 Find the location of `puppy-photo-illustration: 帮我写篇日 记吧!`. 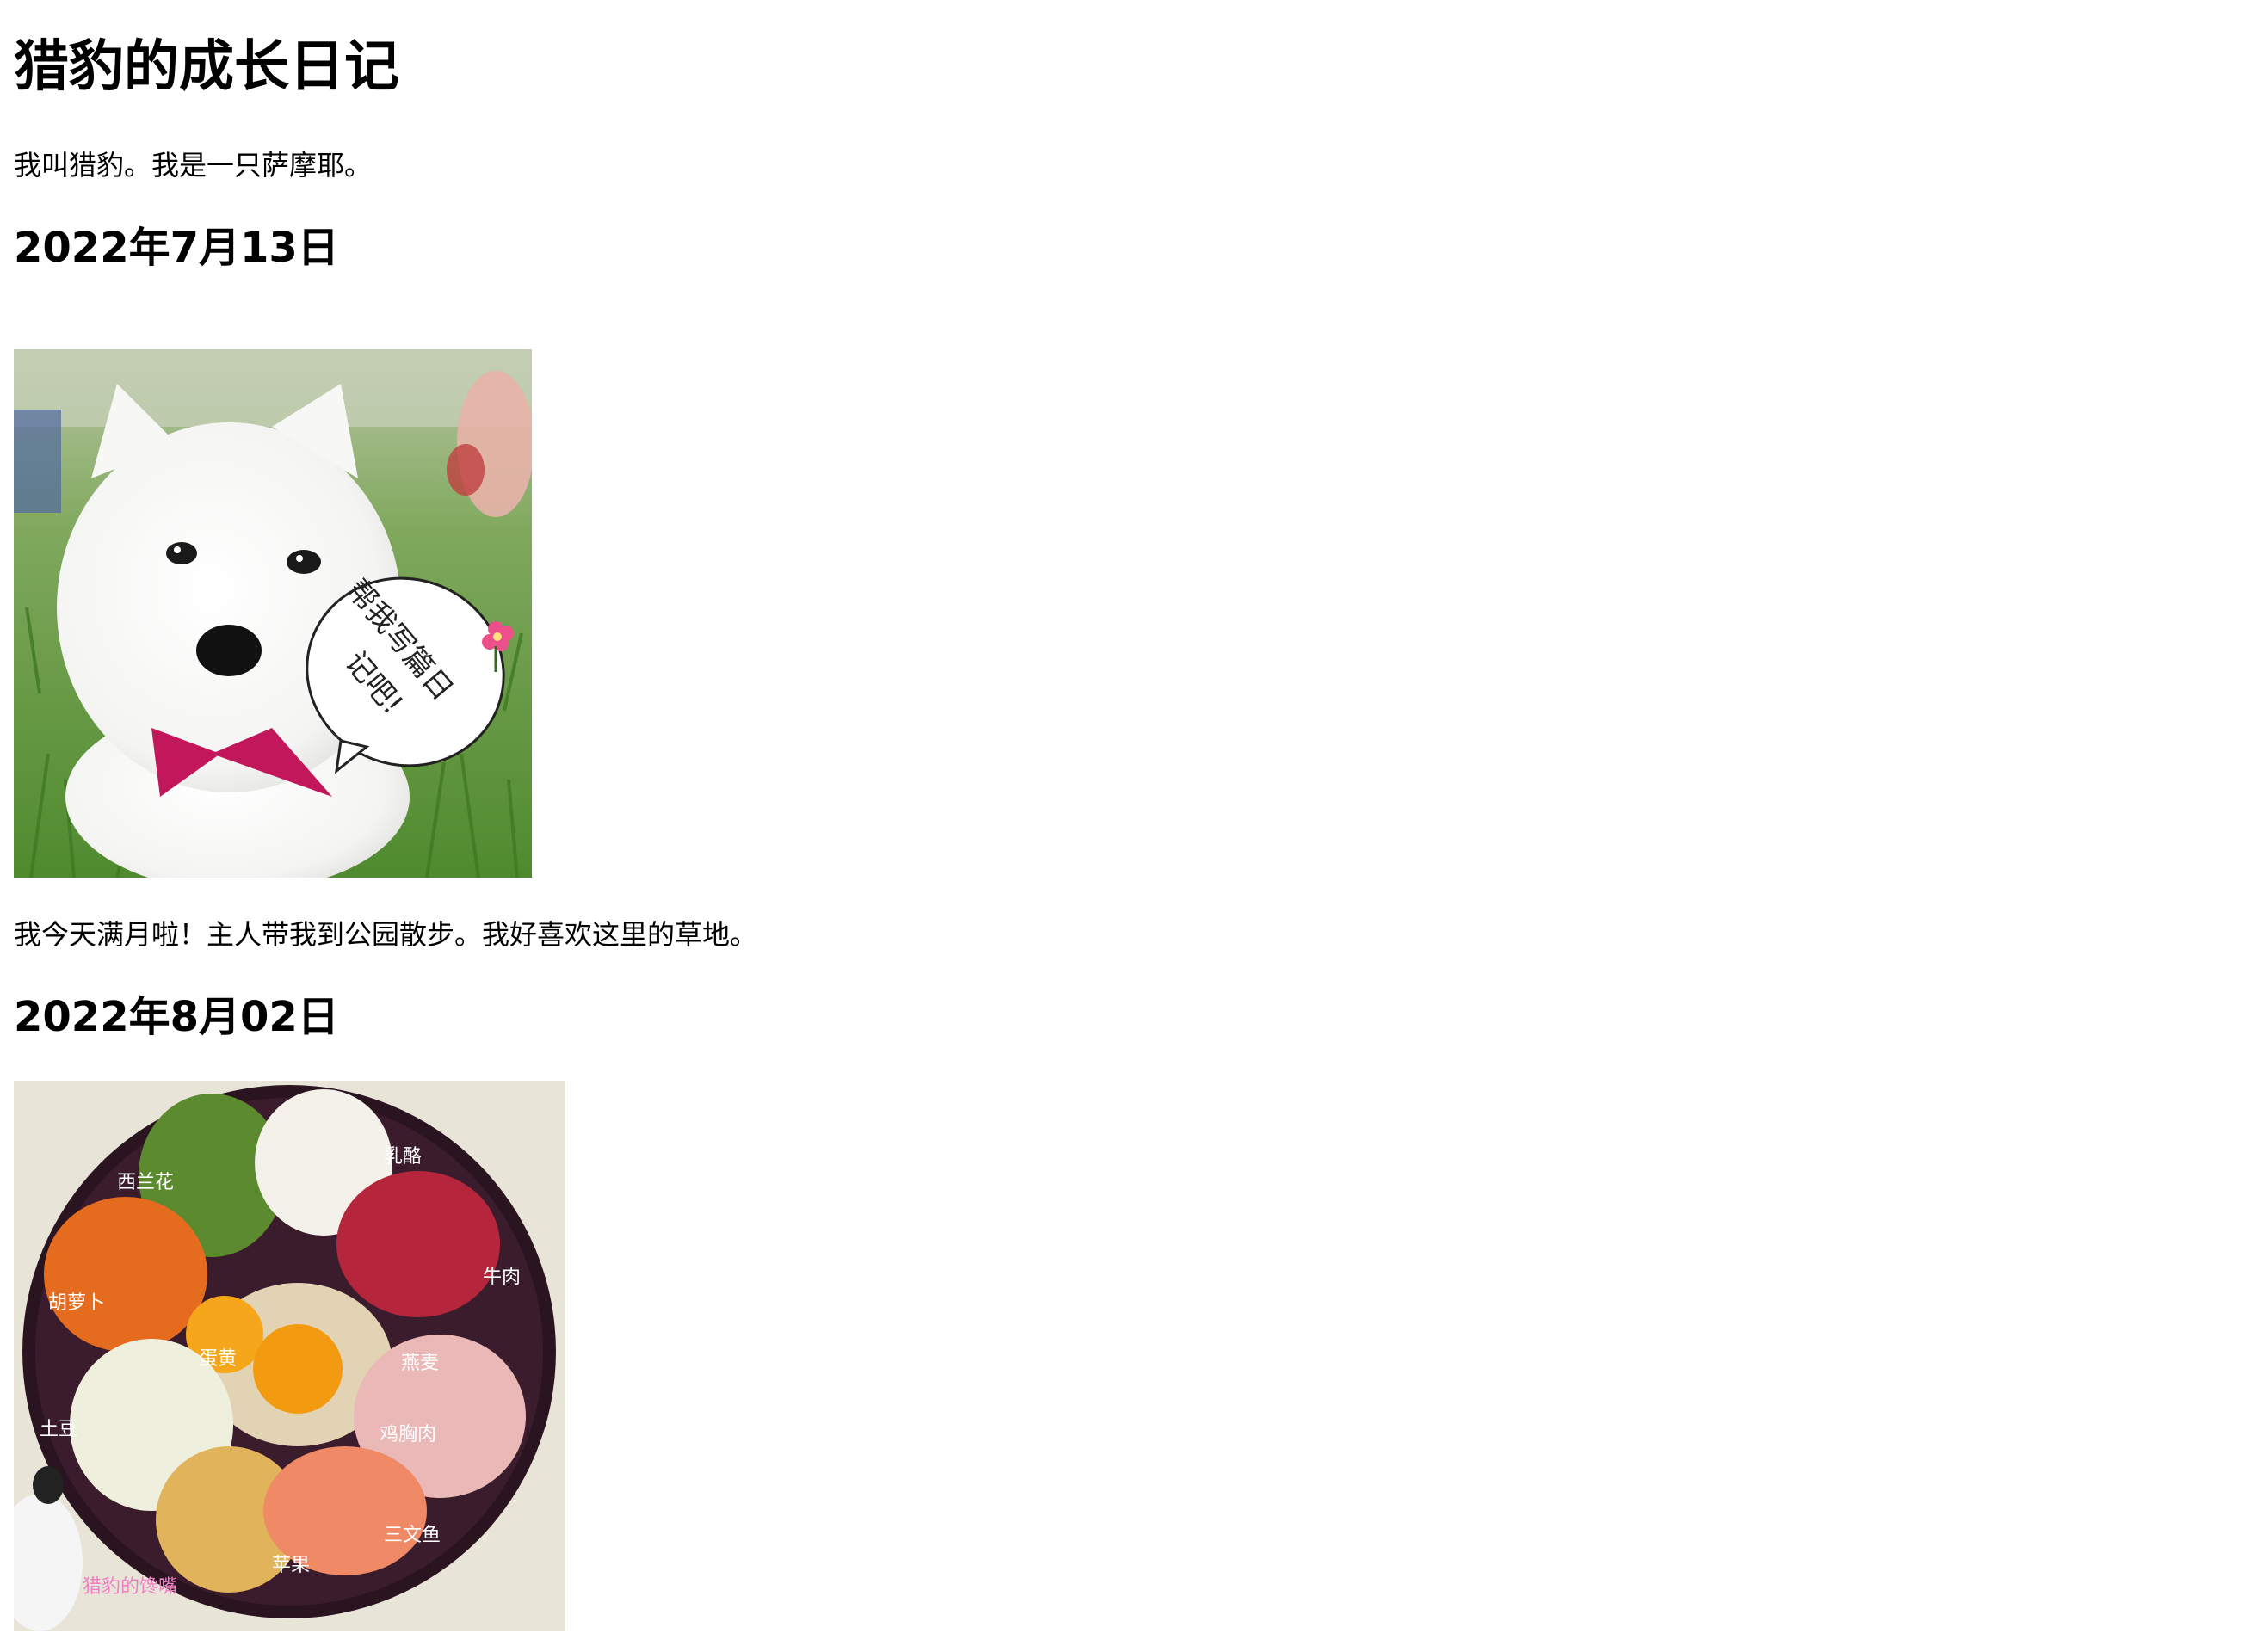

puppy-photo-illustration: 帮我写篇日 记吧! is located at coordinates (273, 613).